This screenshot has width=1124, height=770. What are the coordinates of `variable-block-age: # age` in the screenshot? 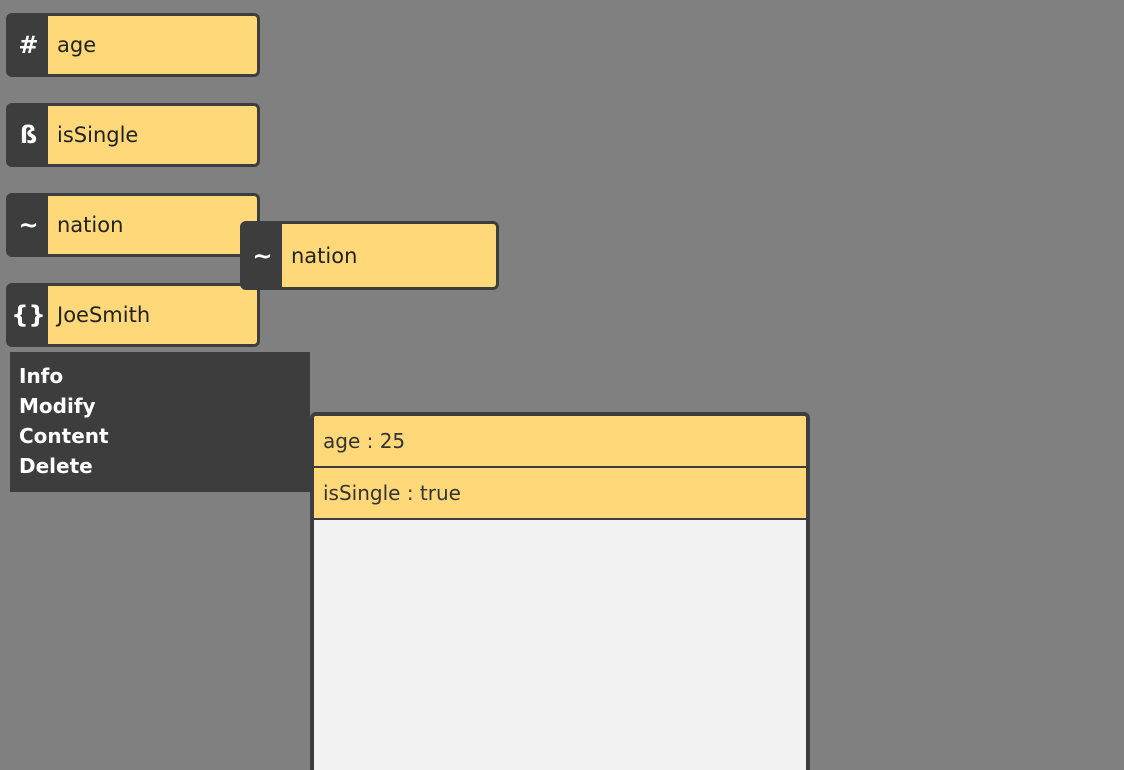 It's located at (133, 45).